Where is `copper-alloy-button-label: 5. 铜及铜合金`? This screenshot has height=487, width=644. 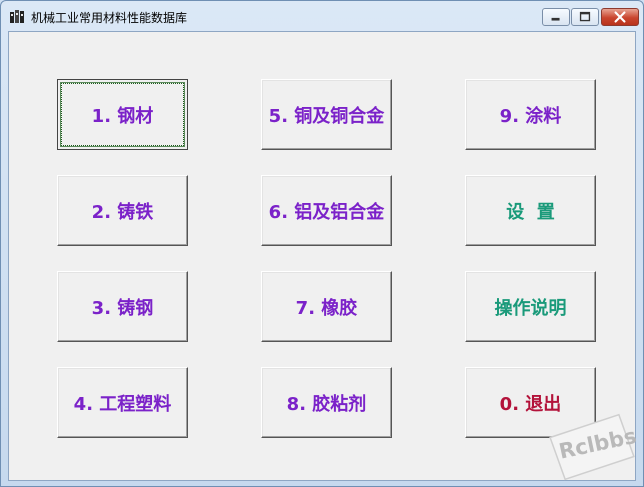 copper-alloy-button-label: 5. 铜及铜合金 is located at coordinates (326, 116).